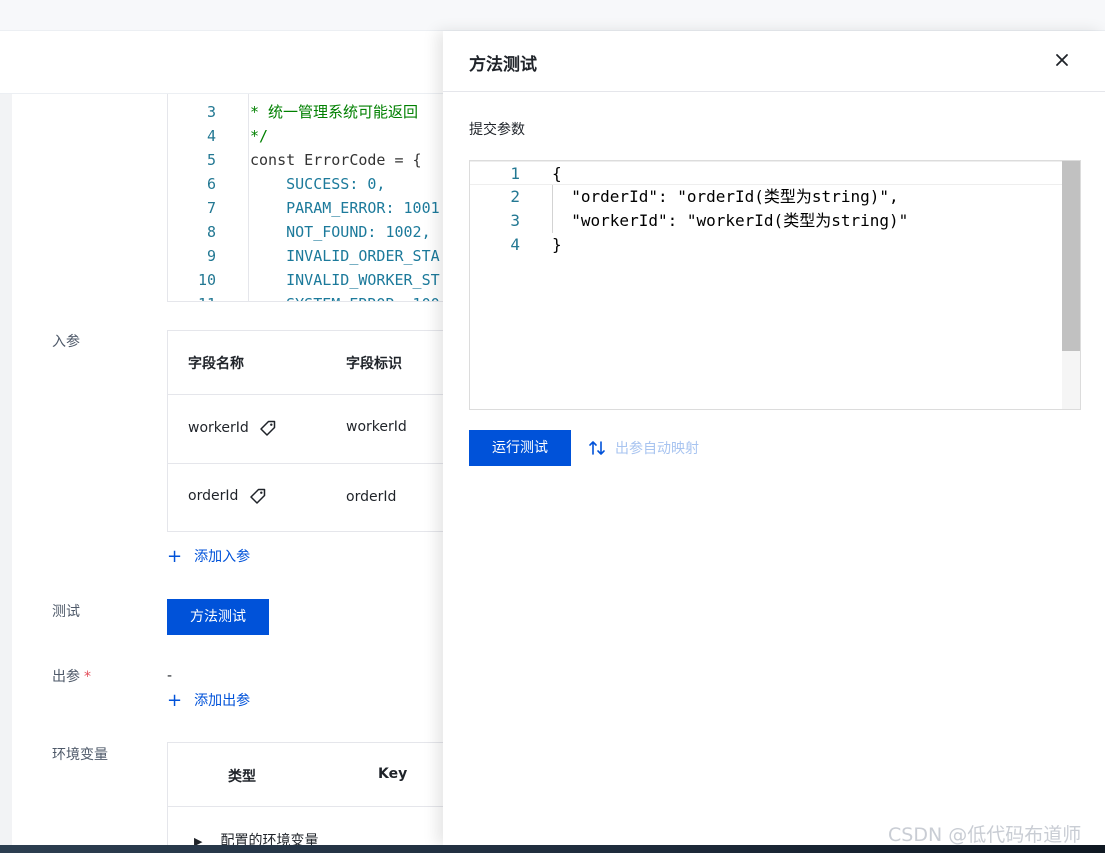 This screenshot has width=1105, height=853. What do you see at coordinates (334, 112) in the screenshot?
I see `code-text: * 统一管理系统可能返回` at bounding box center [334, 112].